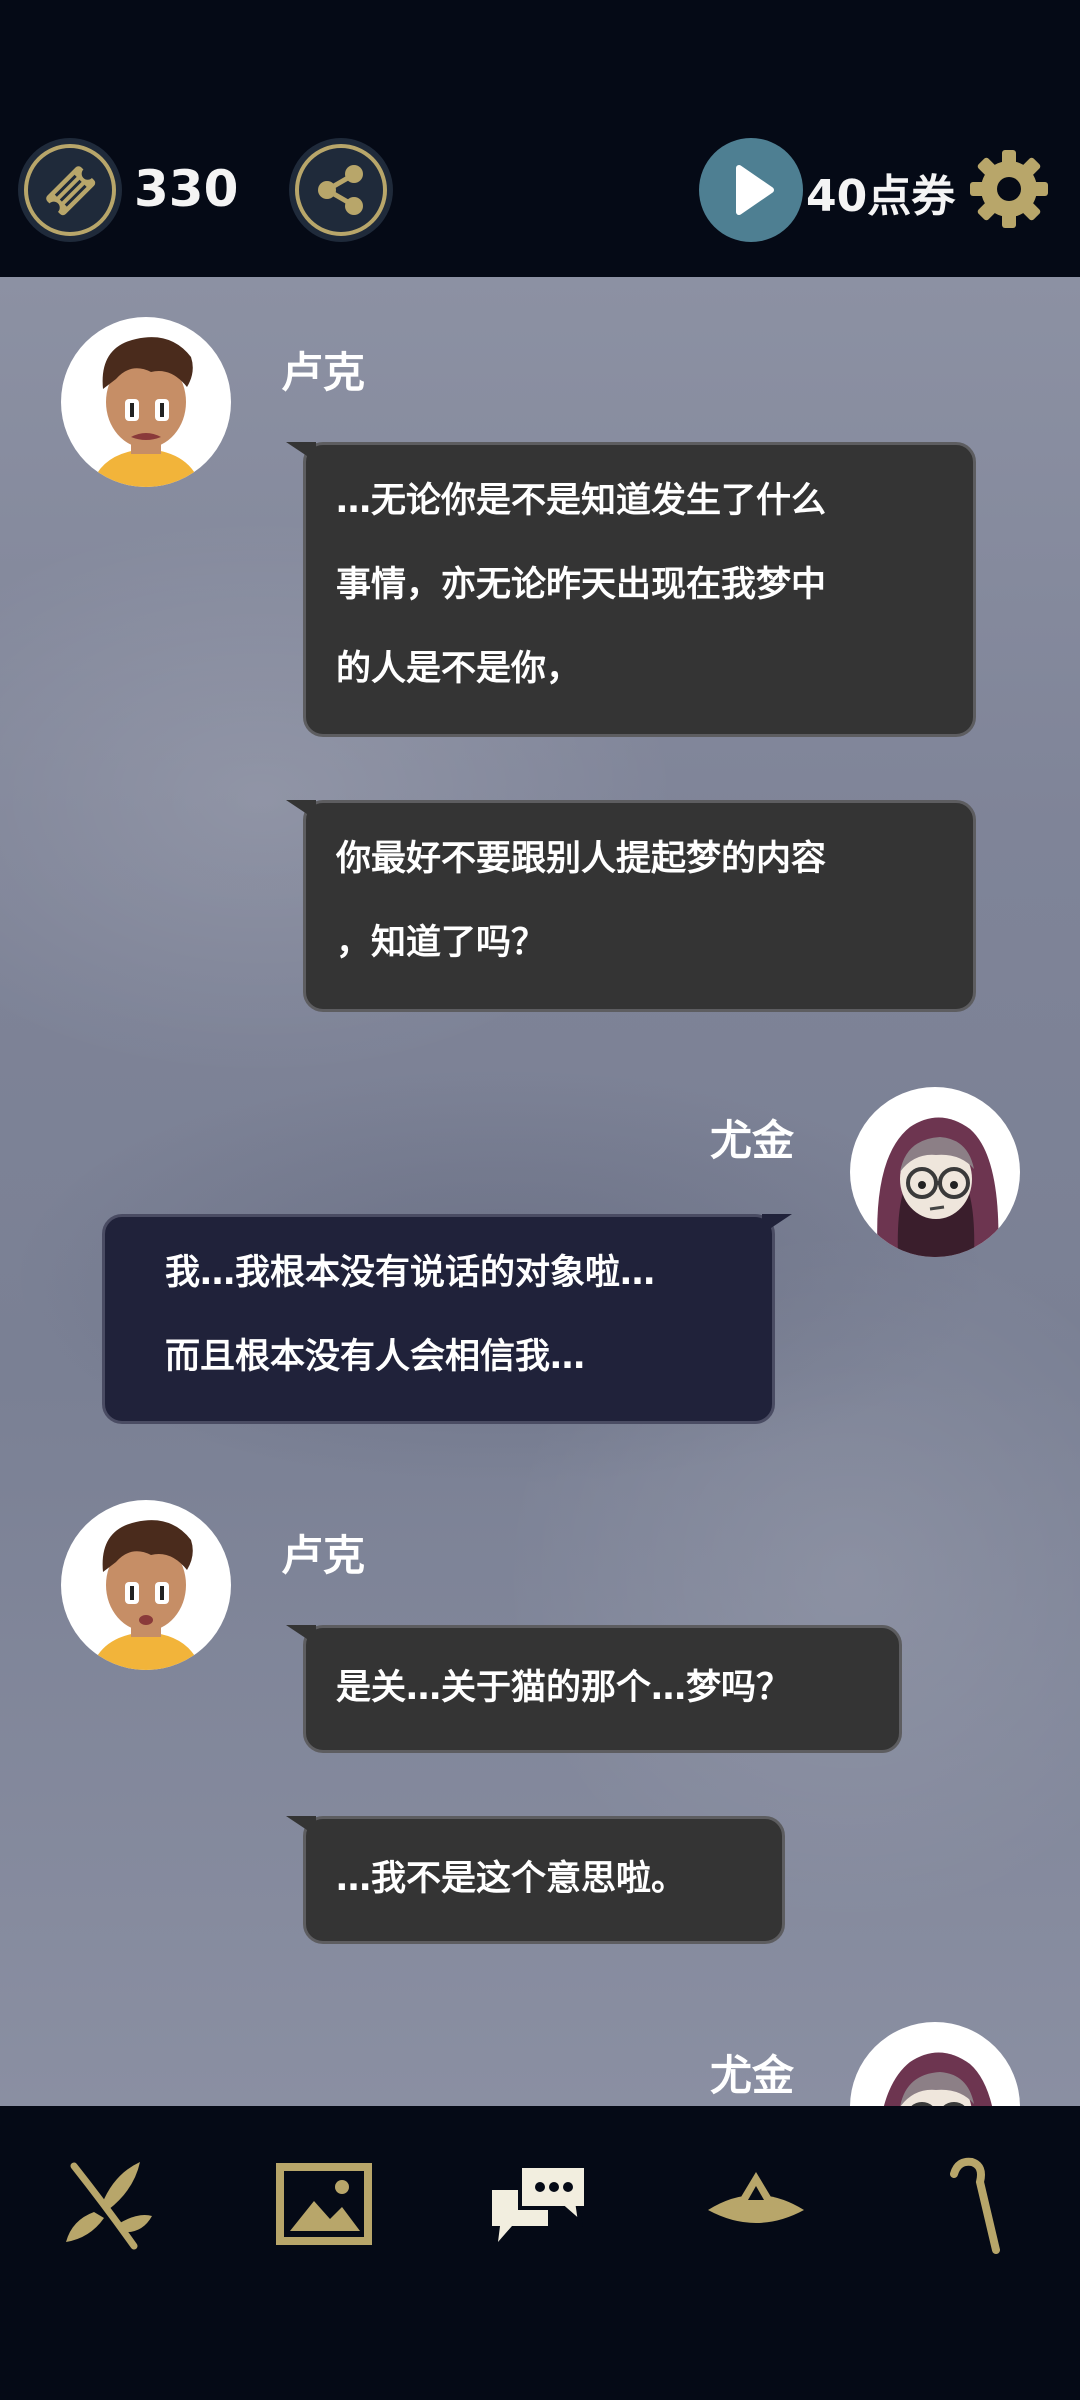 The width and height of the screenshot is (1080, 2400). What do you see at coordinates (564, 1688) in the screenshot?
I see `message-line: 是关…关于猫的那个…梦吗？` at bounding box center [564, 1688].